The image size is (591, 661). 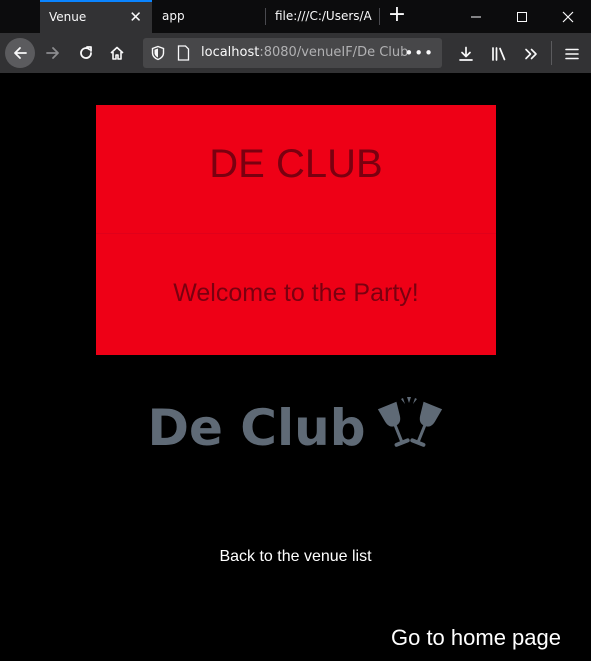 I want to click on back-arrow-icon, so click(x=20, y=53).